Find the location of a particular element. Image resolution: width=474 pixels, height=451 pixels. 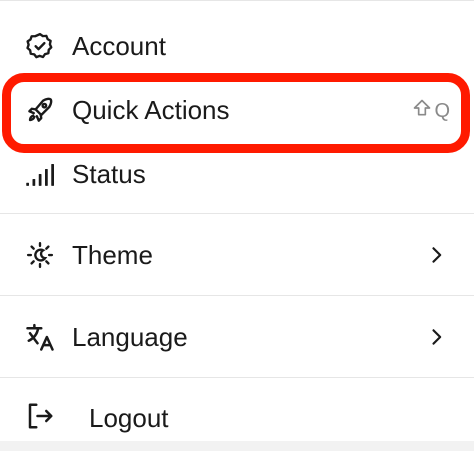

menu-item-status: Status is located at coordinates (237, 174).